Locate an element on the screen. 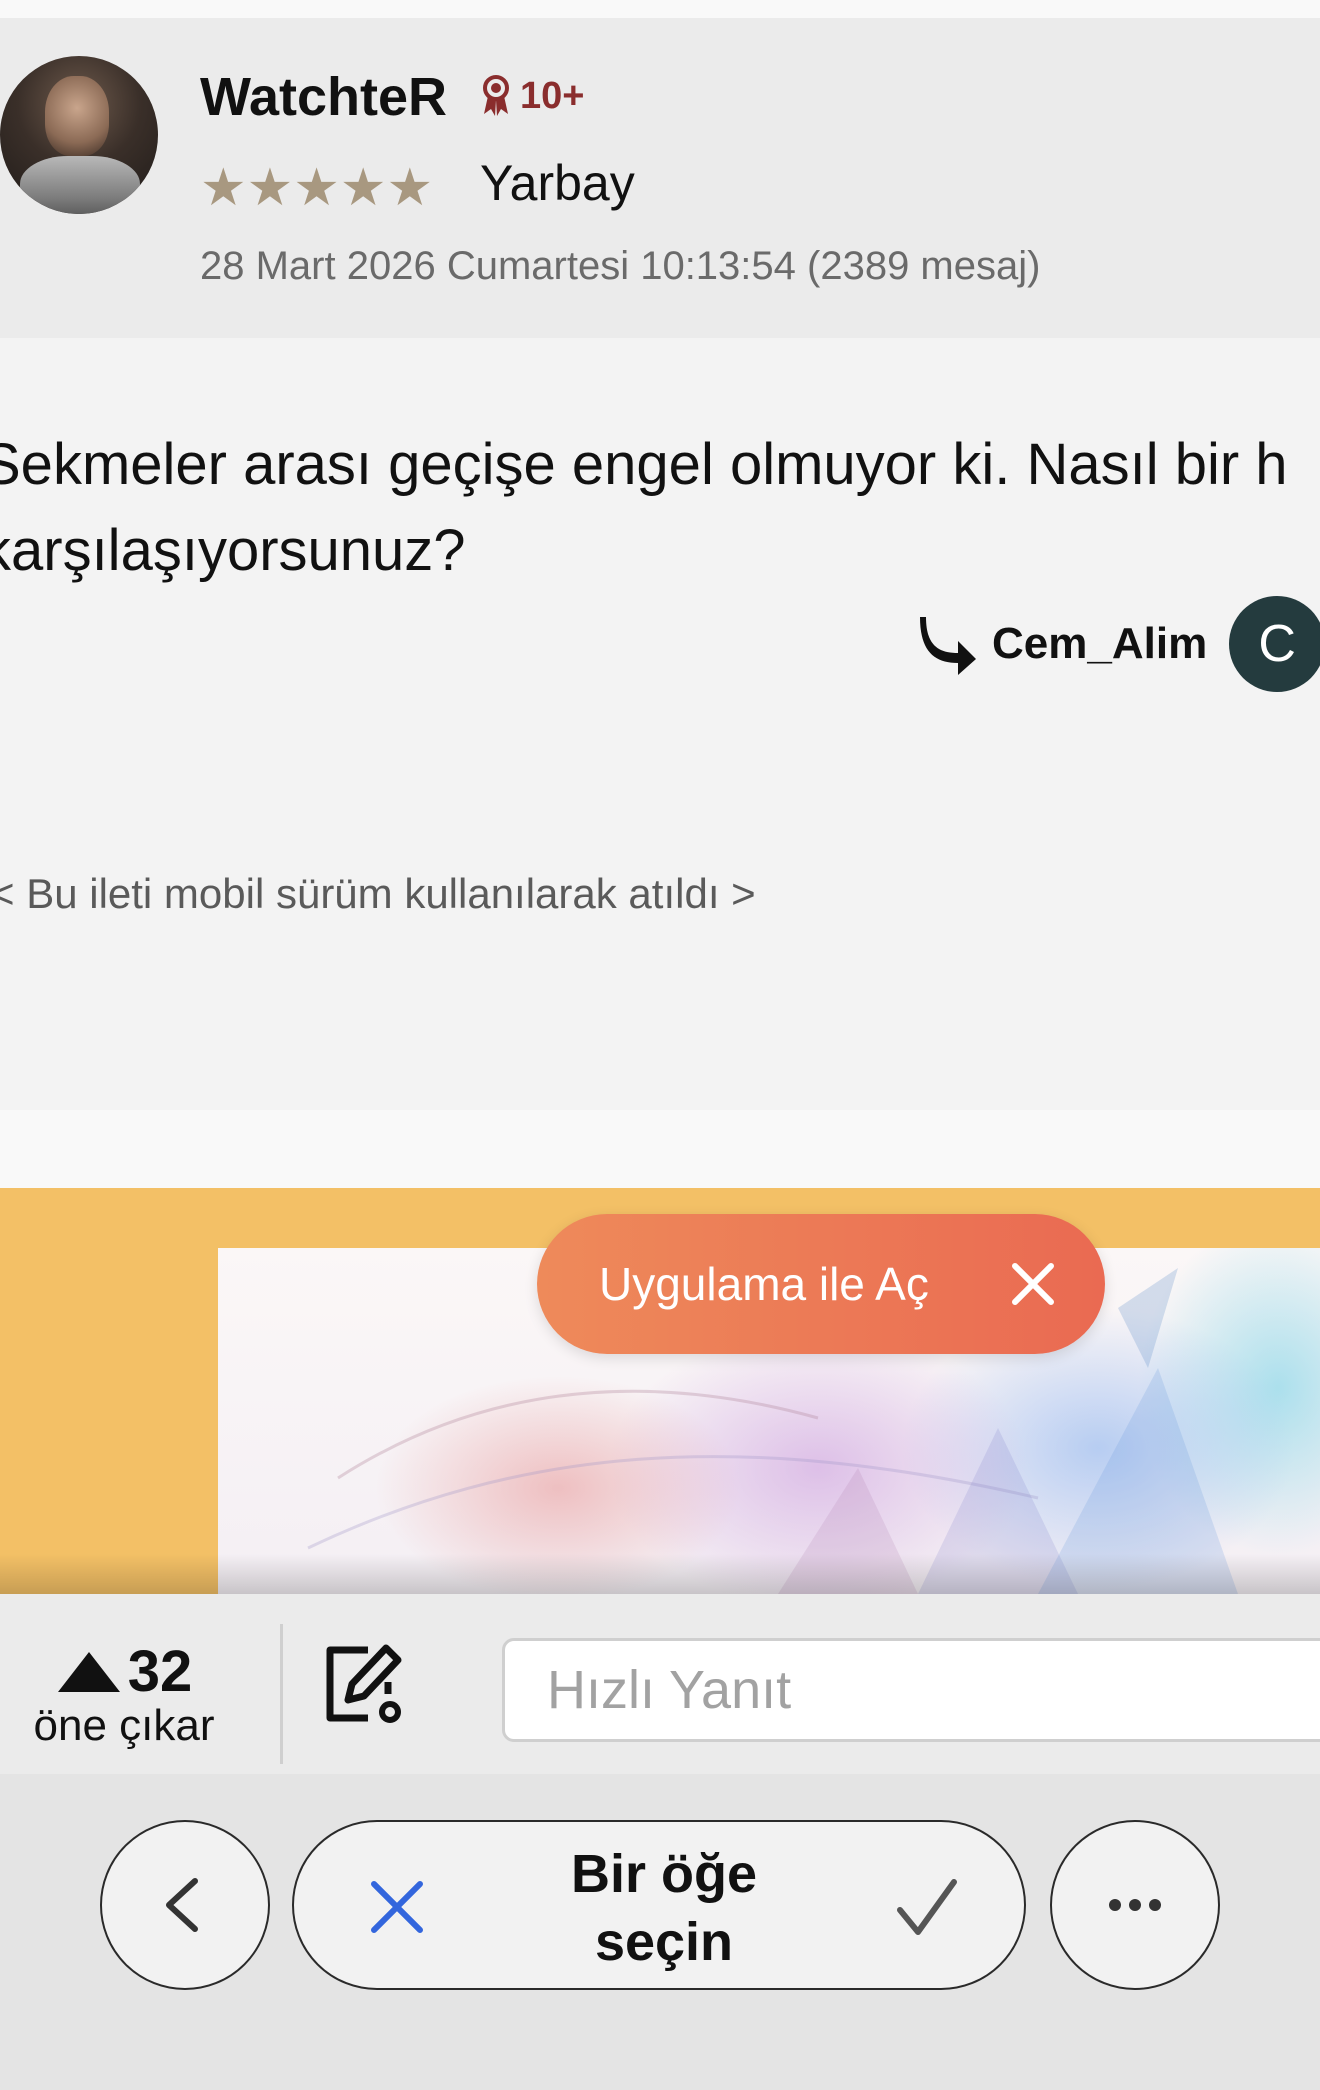  item-picker-label-line: Bir öğe is located at coordinates (664, 1874).